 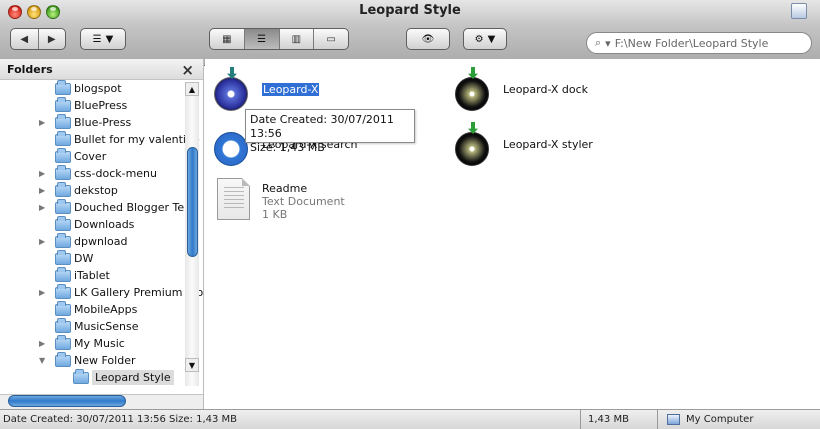 I want to click on file-size: 1 KB, so click(x=275, y=214).